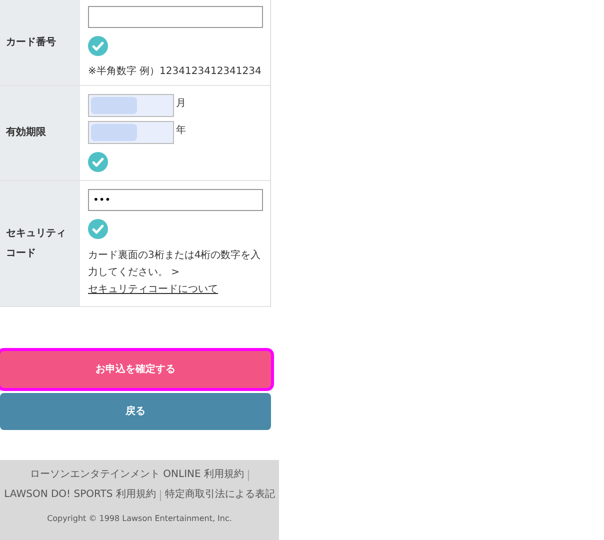 Image resolution: width=604 pixels, height=540 pixels. I want to click on footer-link: ローソンエンタテインメント ONLINE 利用規約, so click(137, 475).